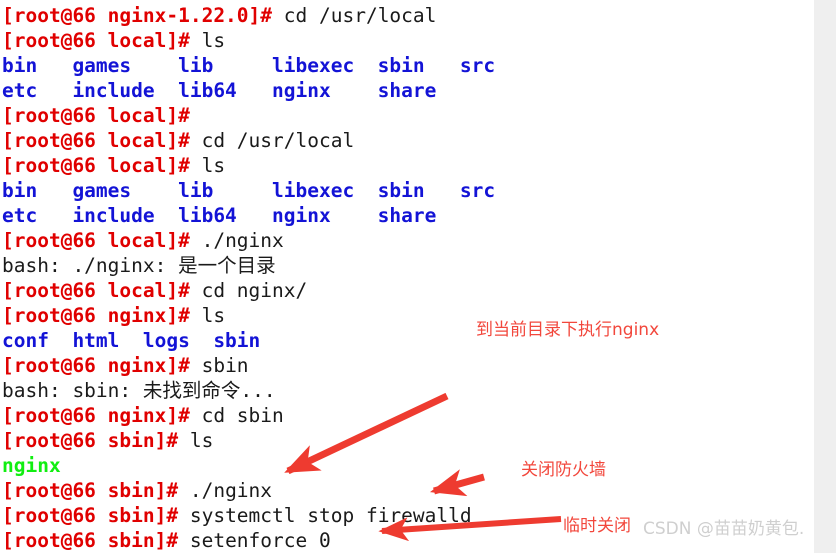 The height and width of the screenshot is (553, 836). What do you see at coordinates (408, 140) in the screenshot?
I see `terminal-line: [root@66 local]# cd /usr/local` at bounding box center [408, 140].